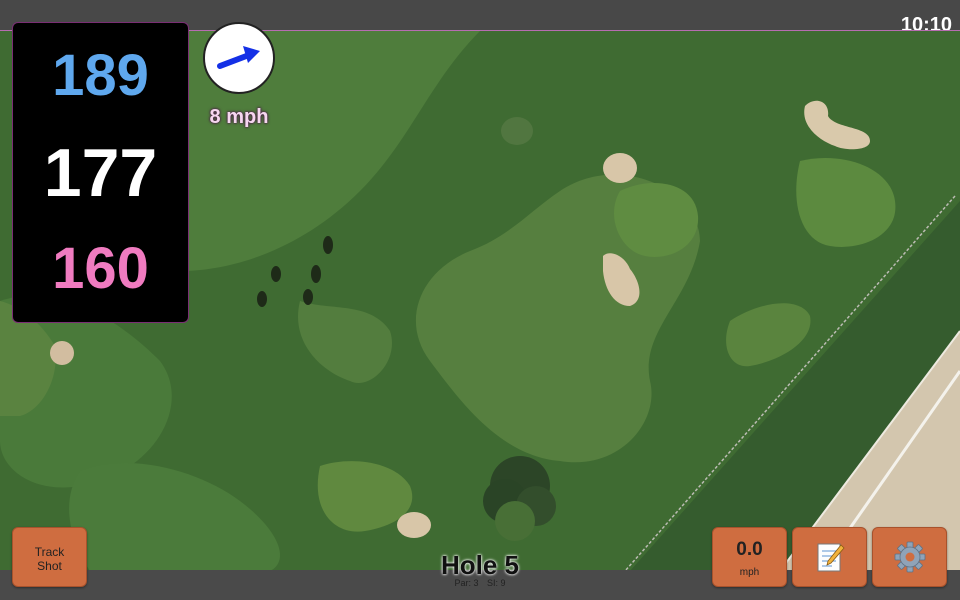 This screenshot has height=600, width=960. I want to click on track-shot-button: Track Shot, so click(49, 557).